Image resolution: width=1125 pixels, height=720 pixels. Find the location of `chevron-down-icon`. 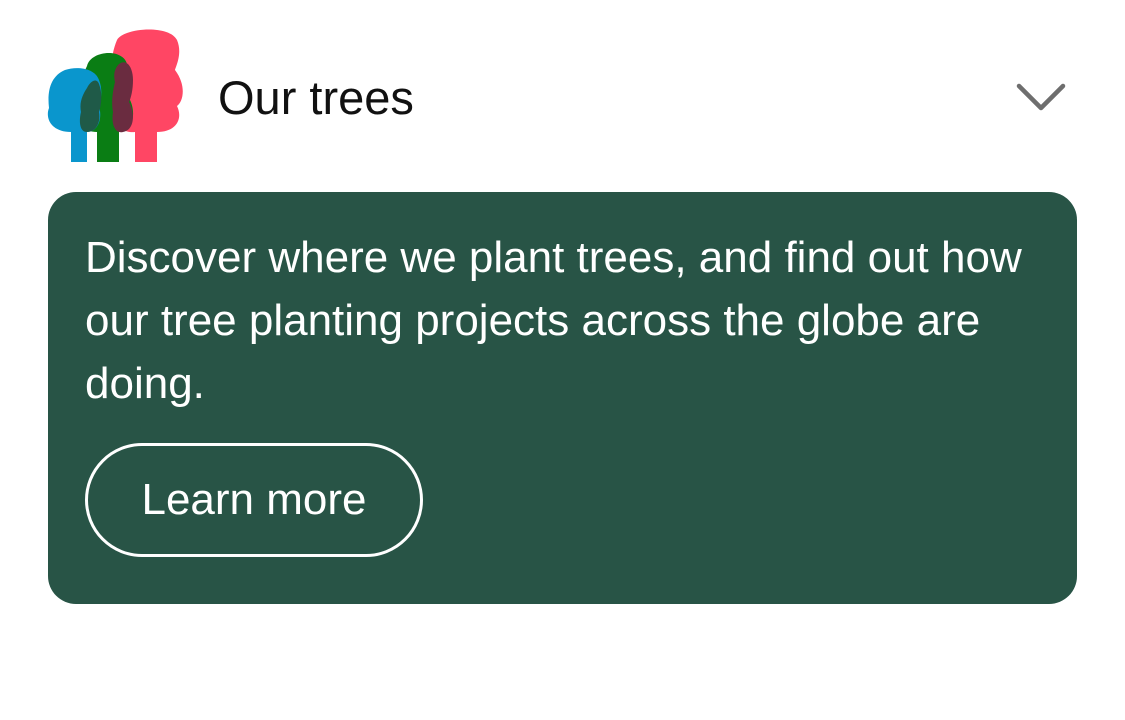

chevron-down-icon is located at coordinates (1041, 97).